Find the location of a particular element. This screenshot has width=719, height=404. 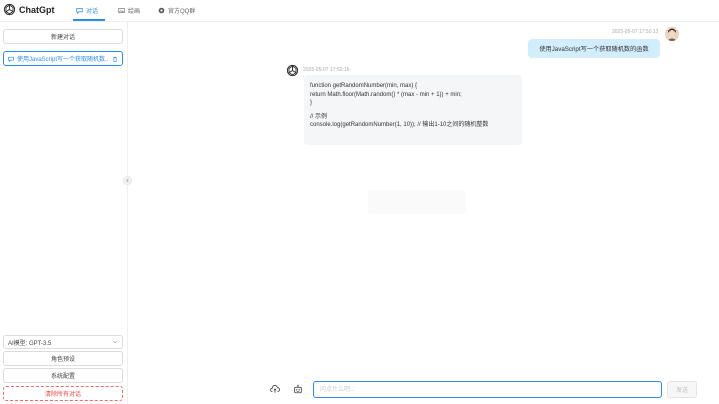

chevron-down-icon is located at coordinates (115, 342).